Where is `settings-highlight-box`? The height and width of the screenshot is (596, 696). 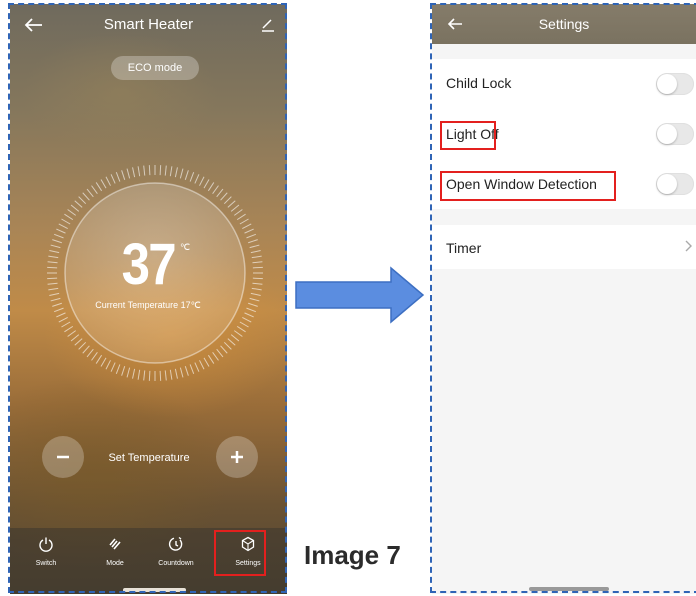 settings-highlight-box is located at coordinates (240, 553).